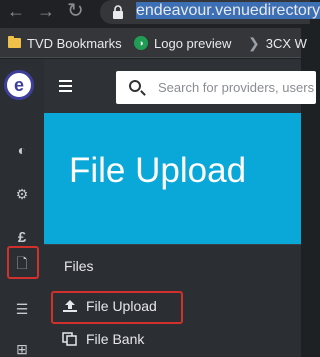 This screenshot has height=357, width=320. Describe the element at coordinates (158, 170) in the screenshot. I see `page-title: File Upload` at that location.